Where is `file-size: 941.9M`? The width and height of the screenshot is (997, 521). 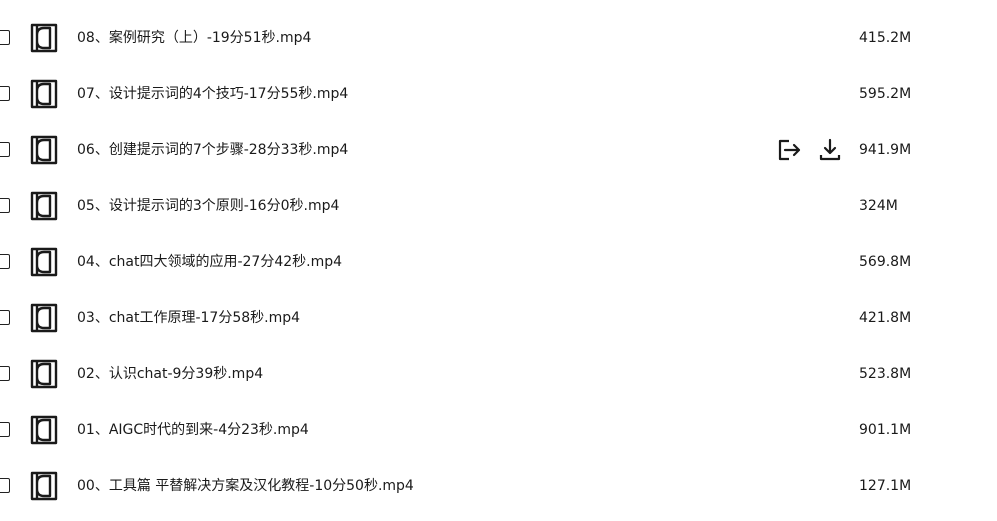
file-size: 941.9M is located at coordinates (885, 150).